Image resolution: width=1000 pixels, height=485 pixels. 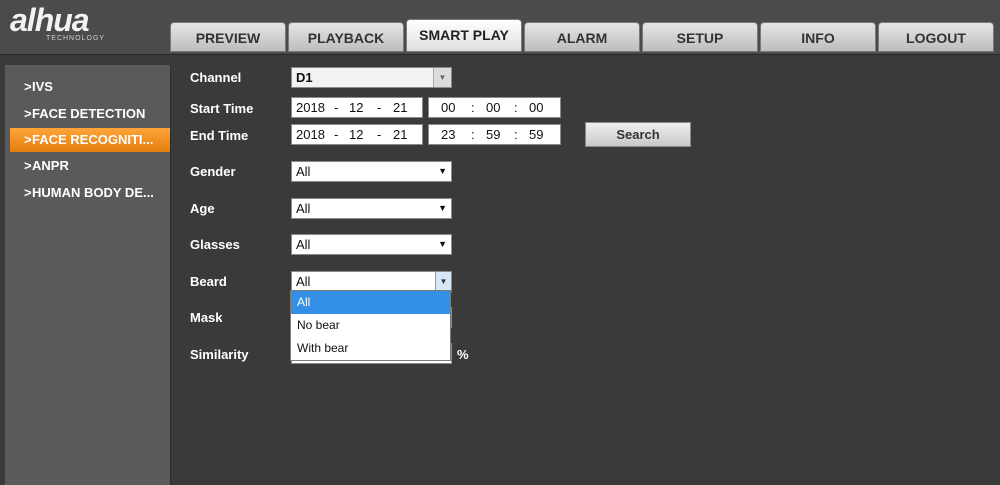 I want to click on mask-label: Mask, so click(x=206, y=317).